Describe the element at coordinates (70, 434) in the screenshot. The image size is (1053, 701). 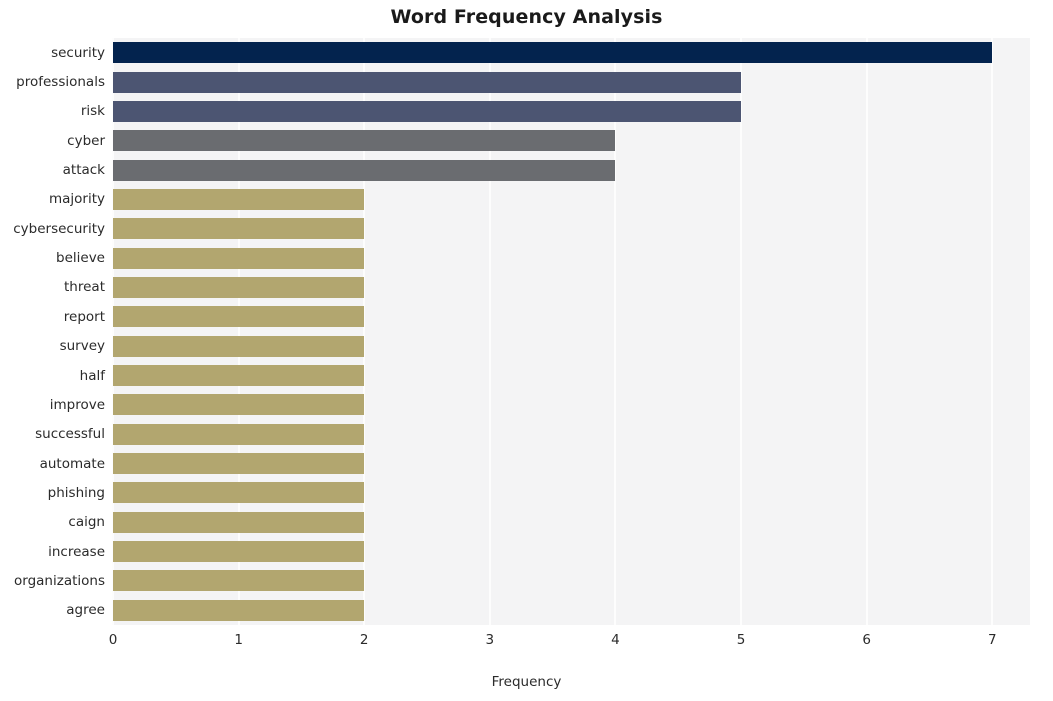
I see `y-axis-tick-label: successful` at that location.